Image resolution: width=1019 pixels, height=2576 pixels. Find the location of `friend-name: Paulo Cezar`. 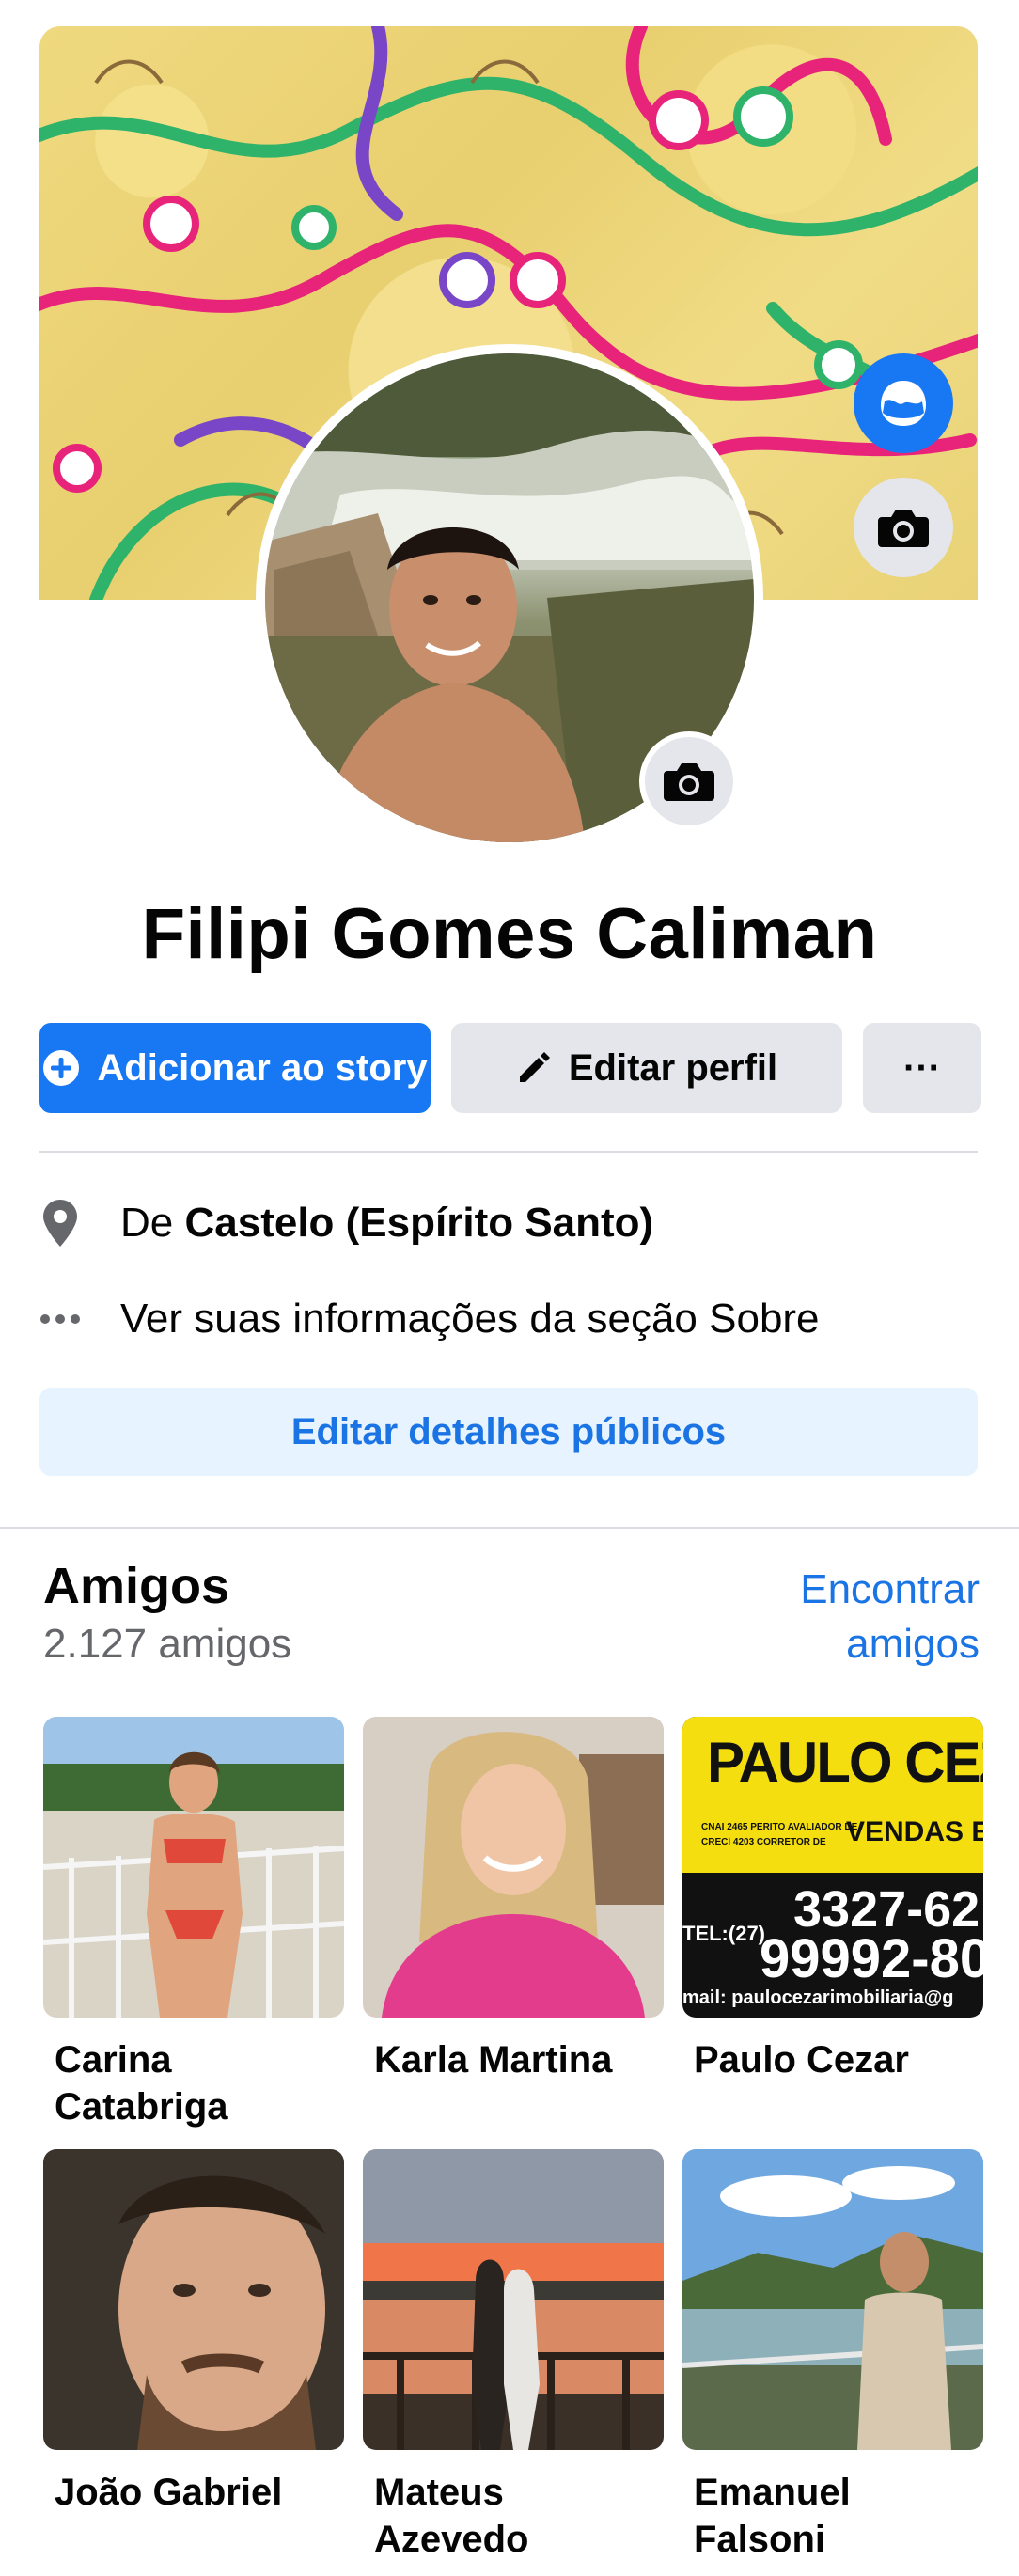

friend-name: Paulo Cezar is located at coordinates (832, 2059).